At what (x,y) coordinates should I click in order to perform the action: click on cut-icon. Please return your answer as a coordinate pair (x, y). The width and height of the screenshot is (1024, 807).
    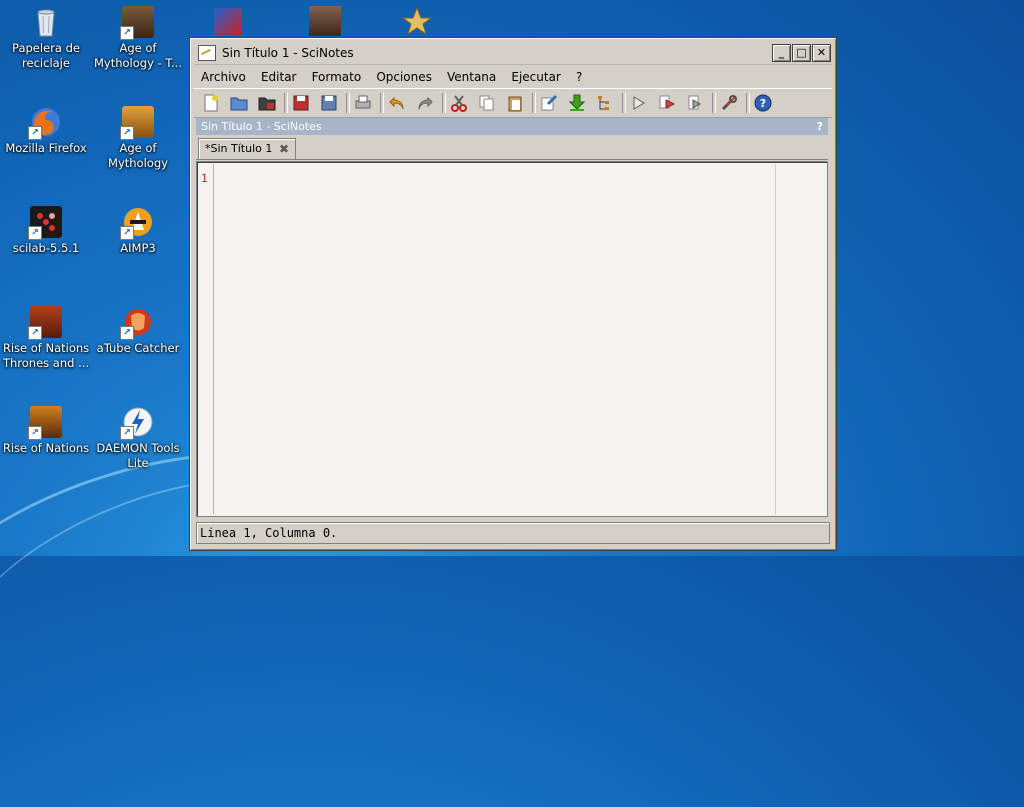
    Looking at the image, I should click on (459, 103).